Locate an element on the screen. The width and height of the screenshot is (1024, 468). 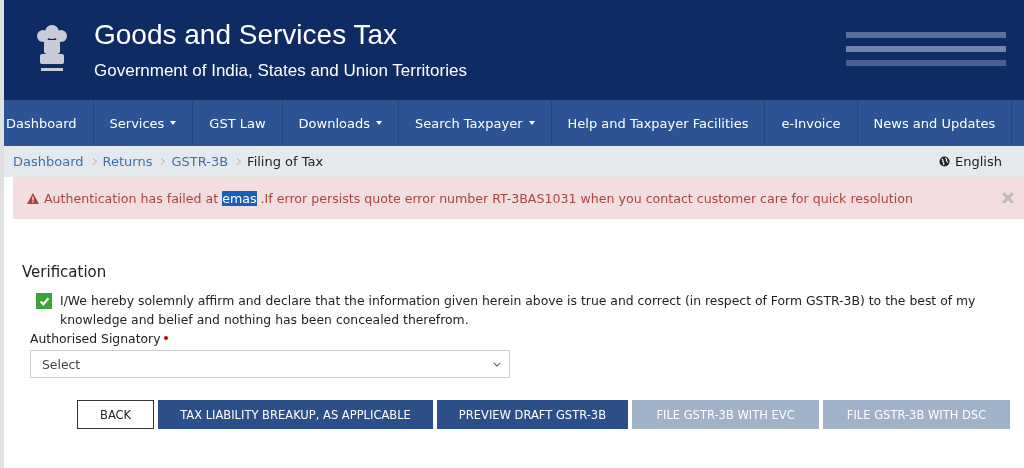
breadcrumb-link: GSTR-3B is located at coordinates (200, 161).